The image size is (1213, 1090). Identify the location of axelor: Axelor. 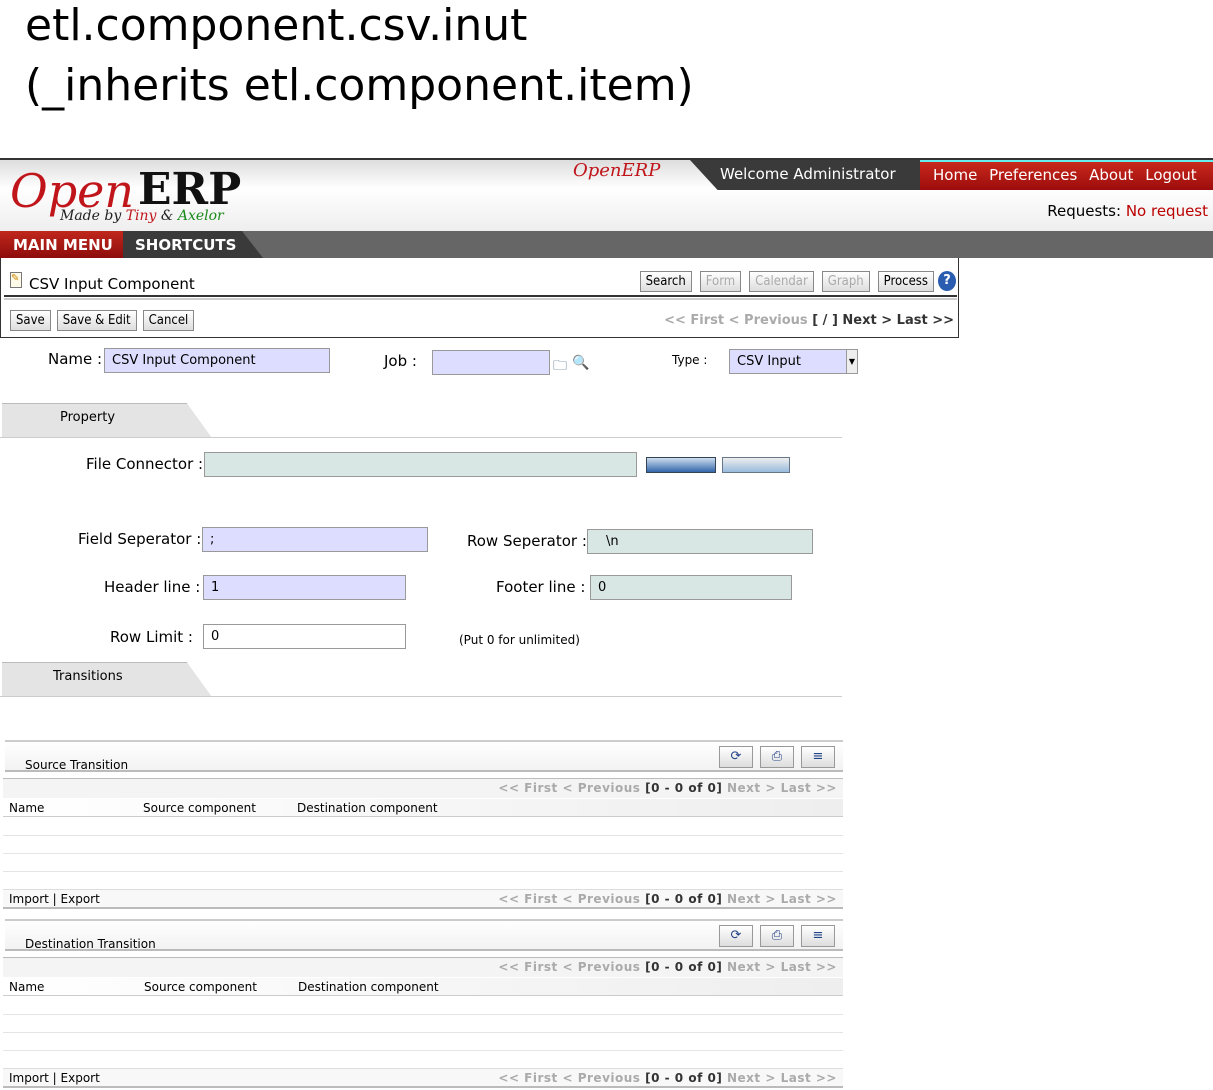
(200, 216).